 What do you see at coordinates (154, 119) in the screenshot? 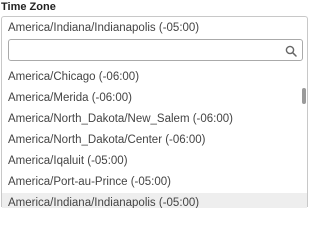
I see `list-item: America/North_Dakota/New_Salem (-06:00)` at bounding box center [154, 119].